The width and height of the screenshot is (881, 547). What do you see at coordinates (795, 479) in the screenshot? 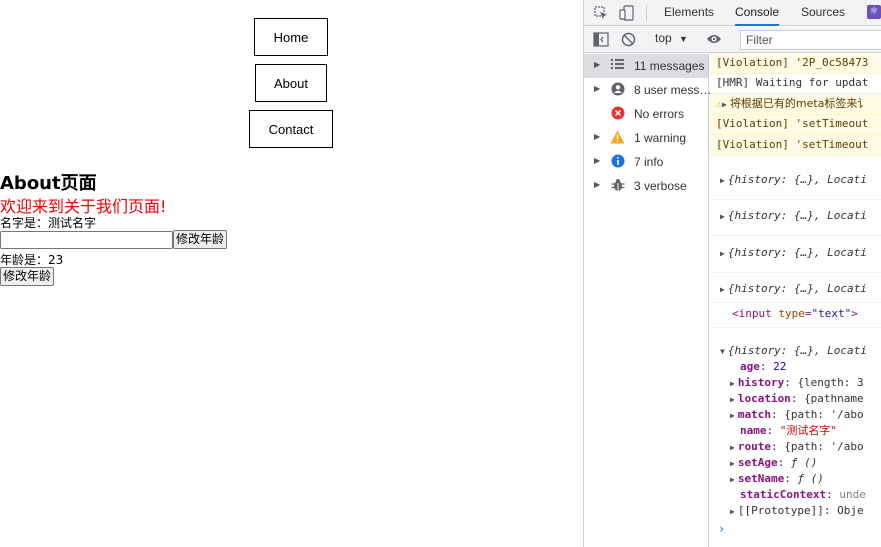
I see `object-property: ▶ setName: ƒ ()` at bounding box center [795, 479].